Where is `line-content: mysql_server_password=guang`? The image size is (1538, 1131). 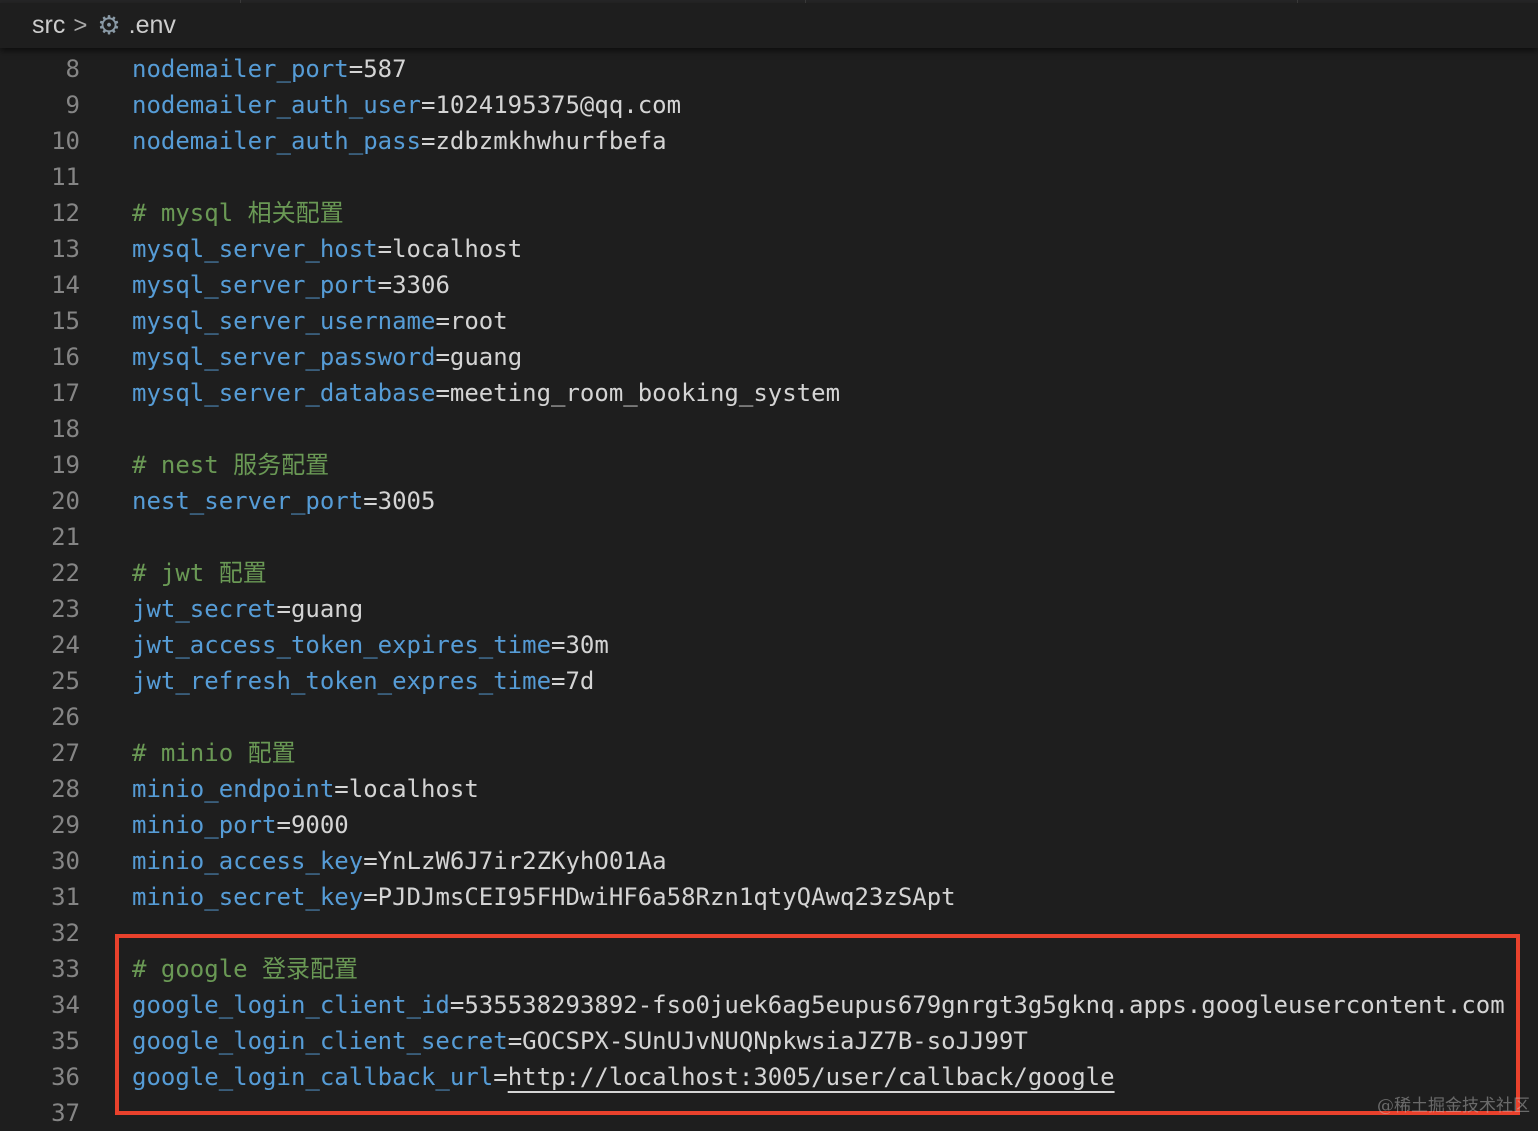
line-content: mysql_server_password=guang is located at coordinates (327, 357).